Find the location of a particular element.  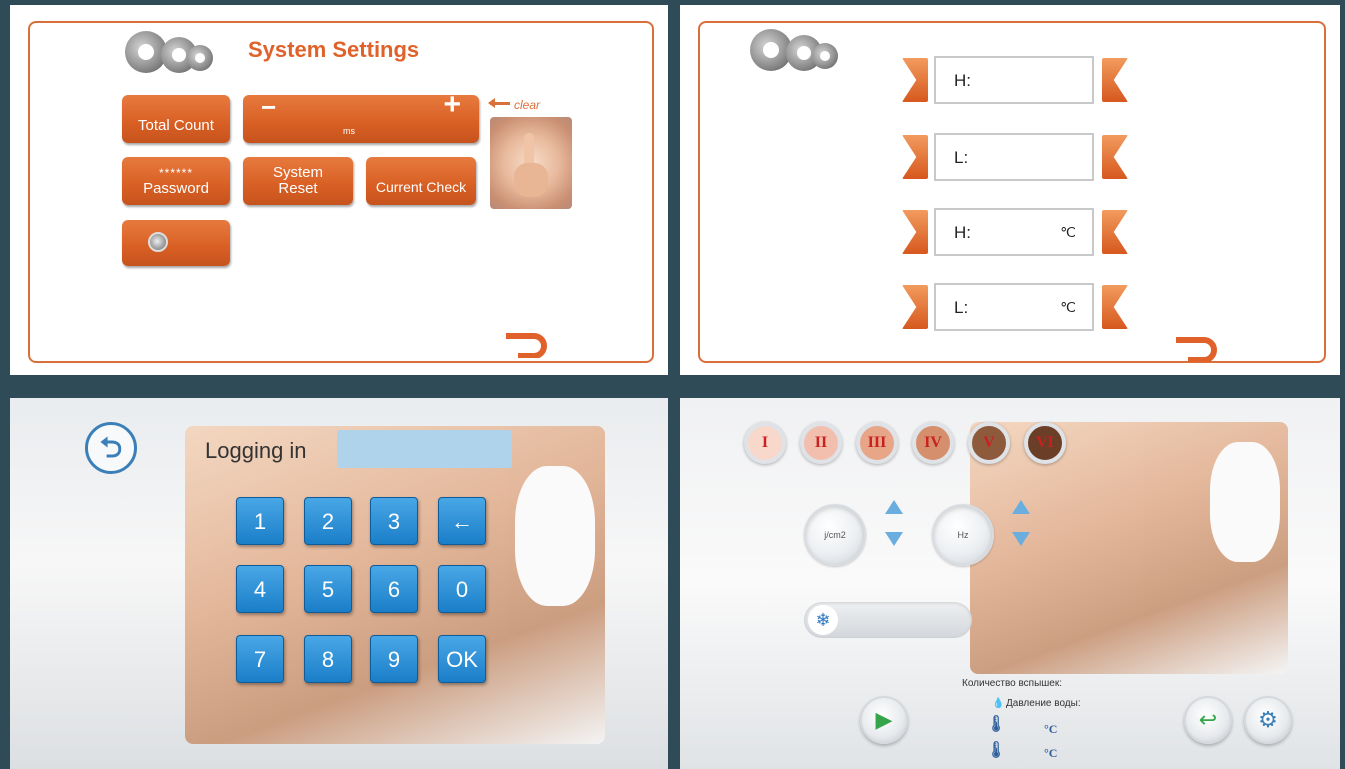

water-pressure-label: Давление воды: is located at coordinates (1043, 703).